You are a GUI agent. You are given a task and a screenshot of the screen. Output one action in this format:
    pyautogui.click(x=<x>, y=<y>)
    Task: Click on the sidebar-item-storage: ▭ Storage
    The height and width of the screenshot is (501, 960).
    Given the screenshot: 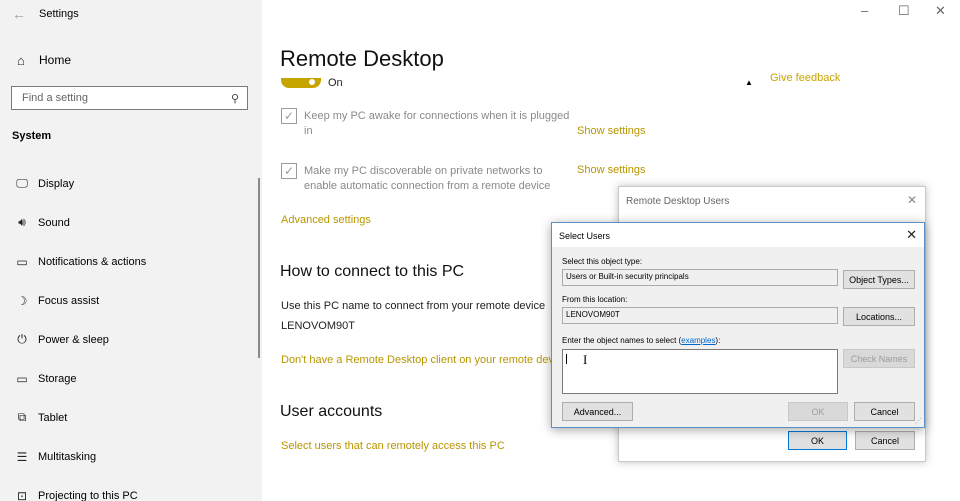 What is the action you would take?
    pyautogui.click(x=131, y=378)
    